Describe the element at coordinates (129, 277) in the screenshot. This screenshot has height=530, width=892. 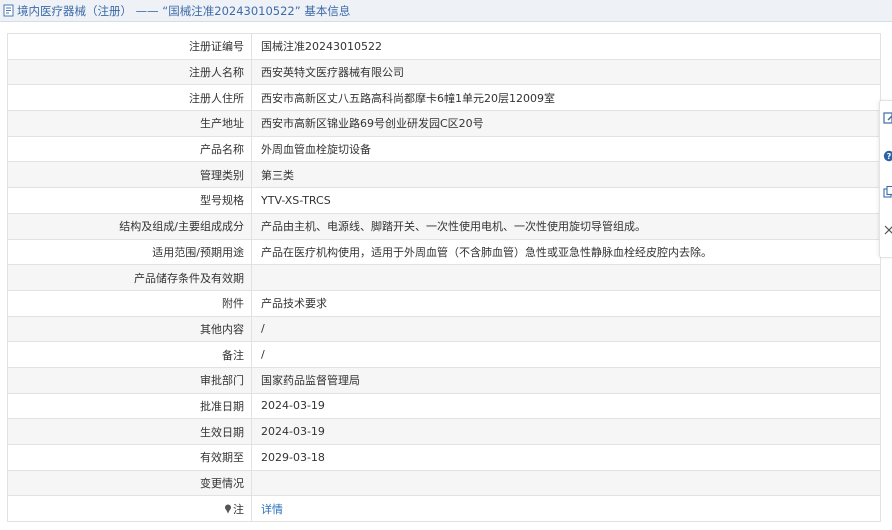
I see `row-label: 产品储存条件及有效期` at that location.